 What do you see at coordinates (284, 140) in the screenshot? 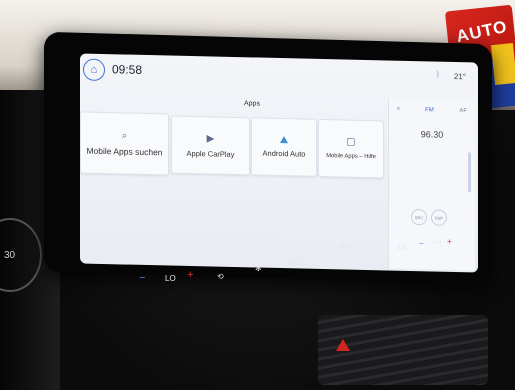
I see `android-auto-icon` at bounding box center [284, 140].